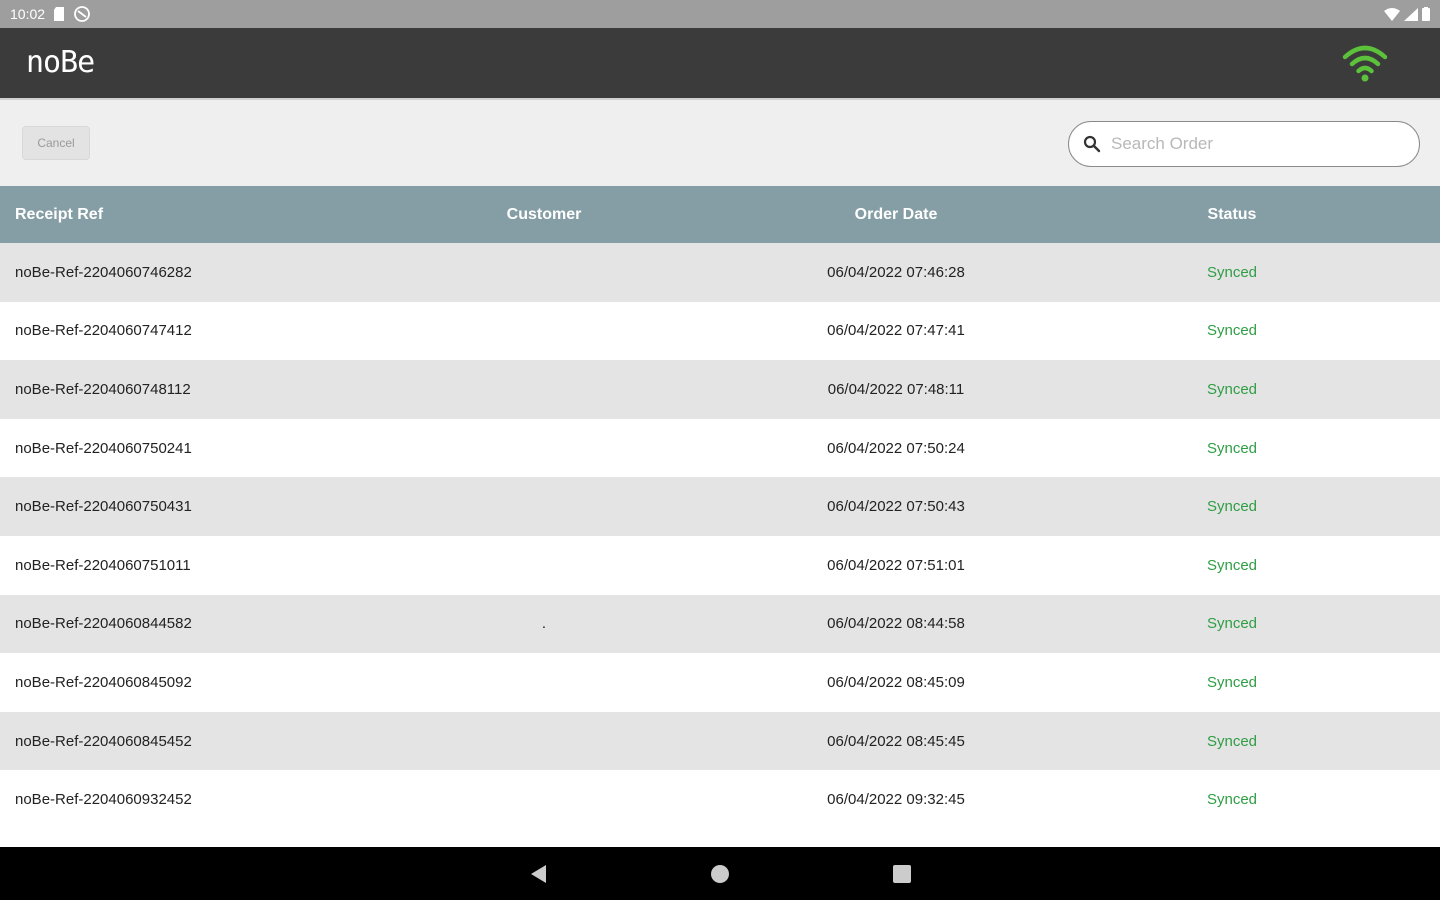 This screenshot has width=1440, height=900. What do you see at coordinates (103, 800) in the screenshot?
I see `cell-receipt-ref: noBe-Ref-2204060932452` at bounding box center [103, 800].